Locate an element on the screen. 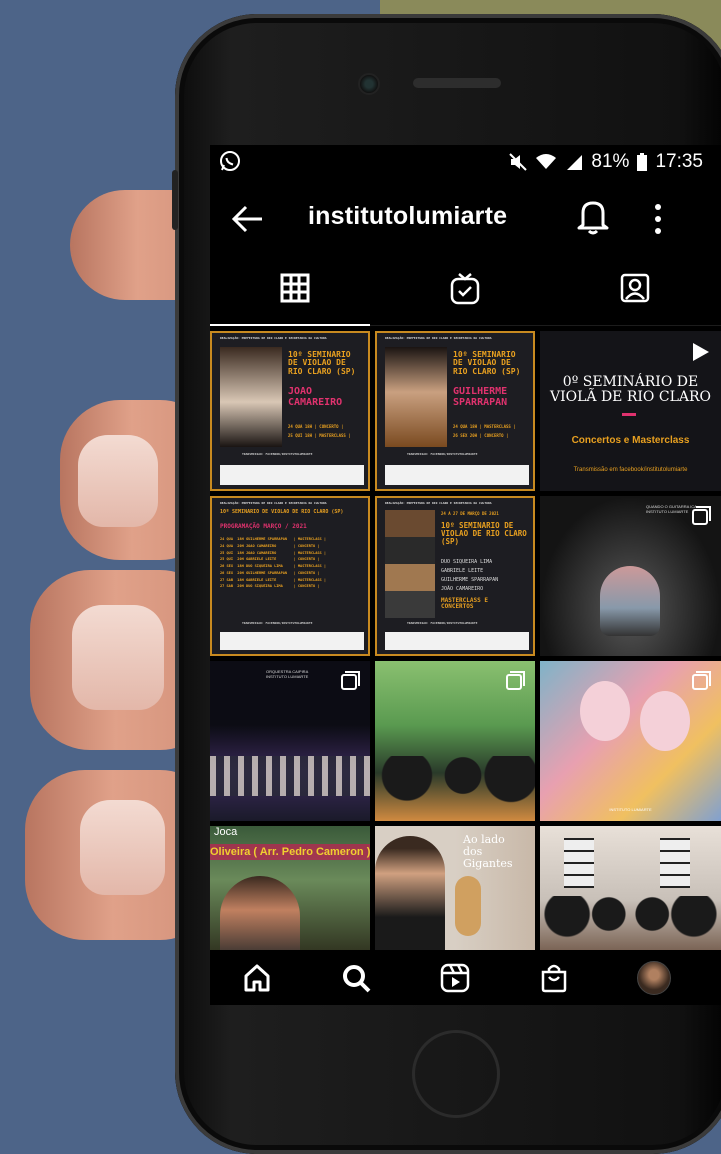 Image resolution: width=721 pixels, height=1154 pixels. nav-shop is located at coordinates (554, 978).